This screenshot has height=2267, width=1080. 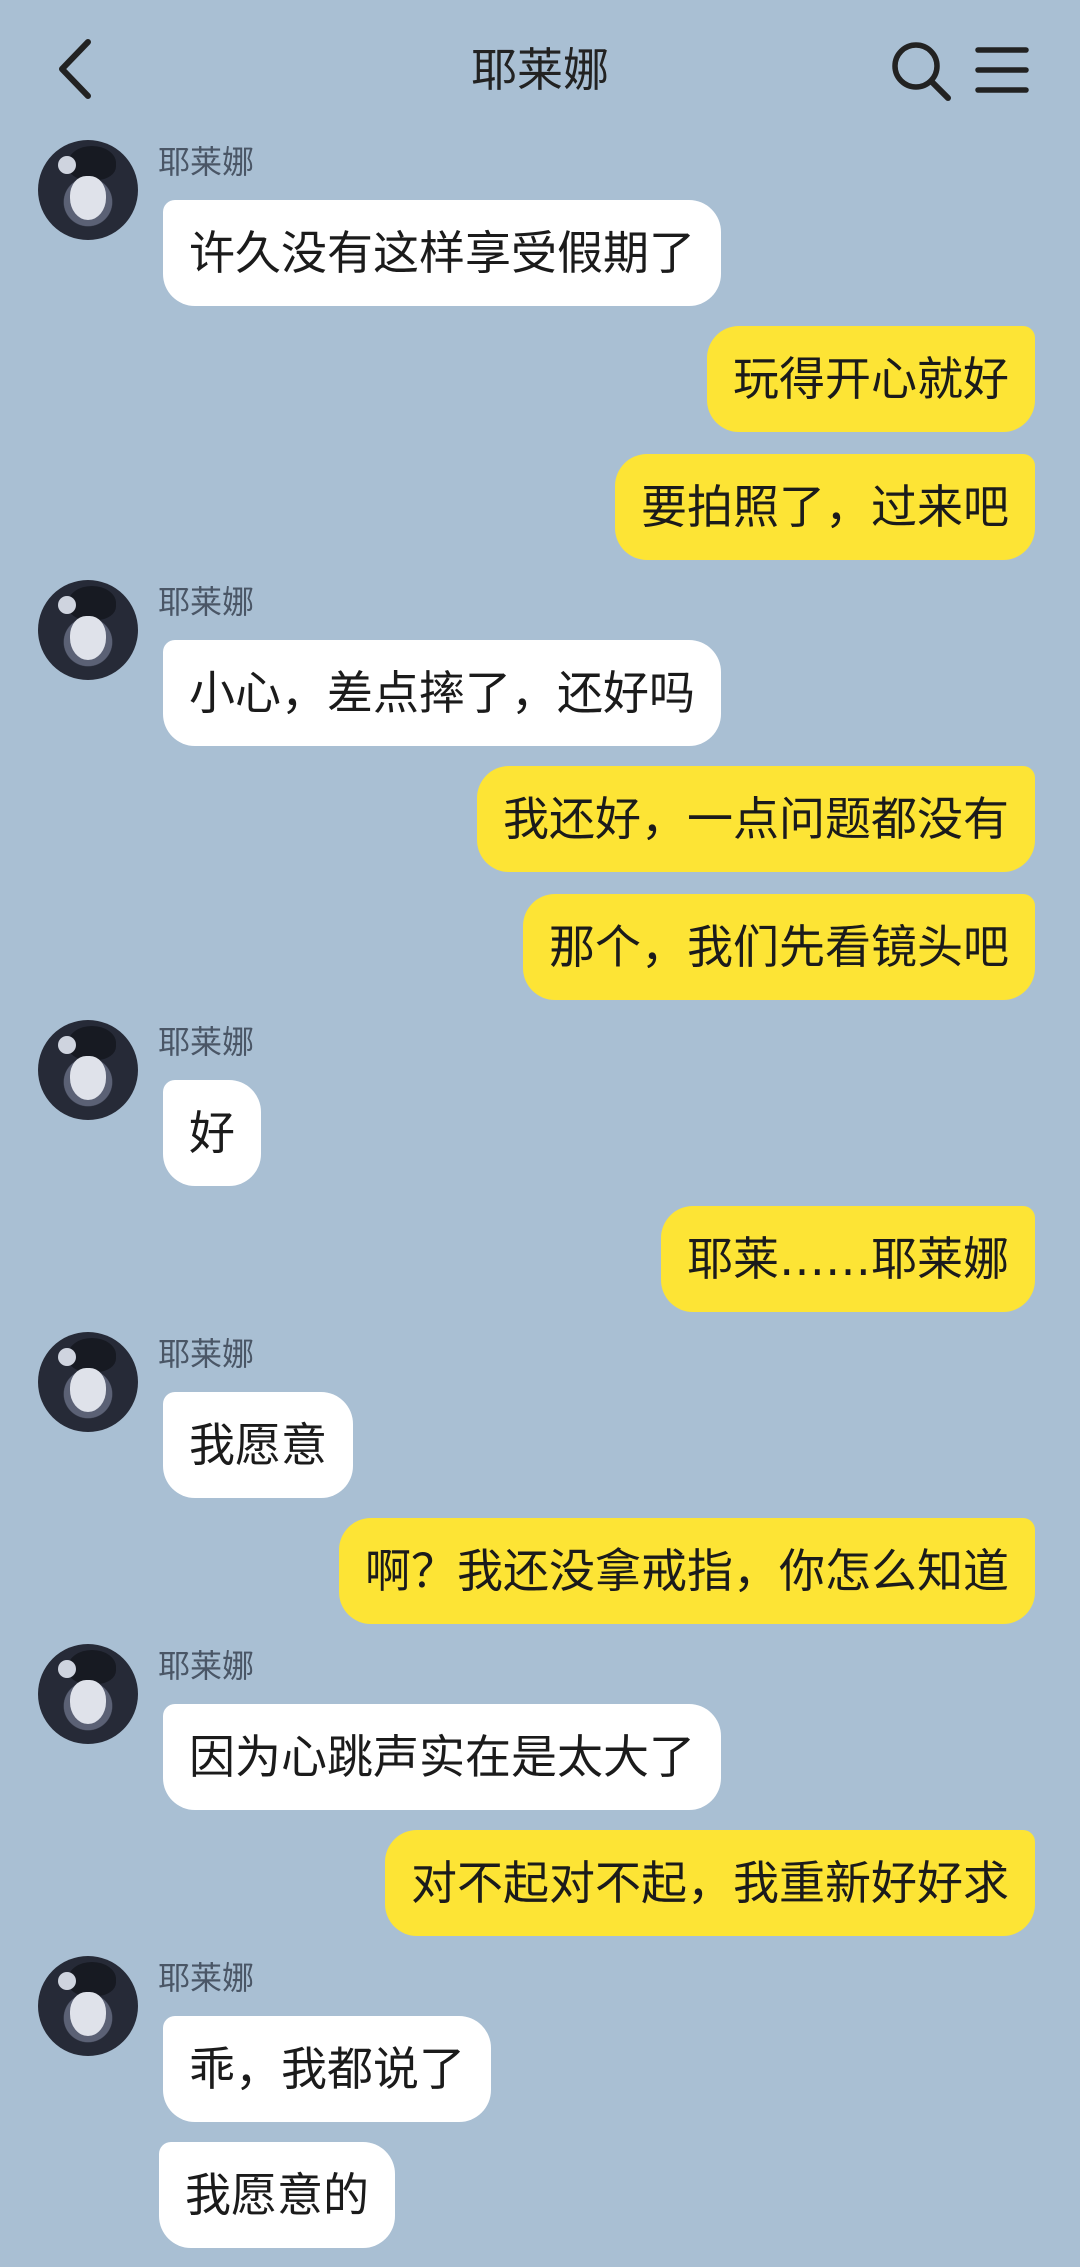 What do you see at coordinates (442, 1757) in the screenshot?
I see `incoming-message-bubble: 因为心跳声实在是太大了` at bounding box center [442, 1757].